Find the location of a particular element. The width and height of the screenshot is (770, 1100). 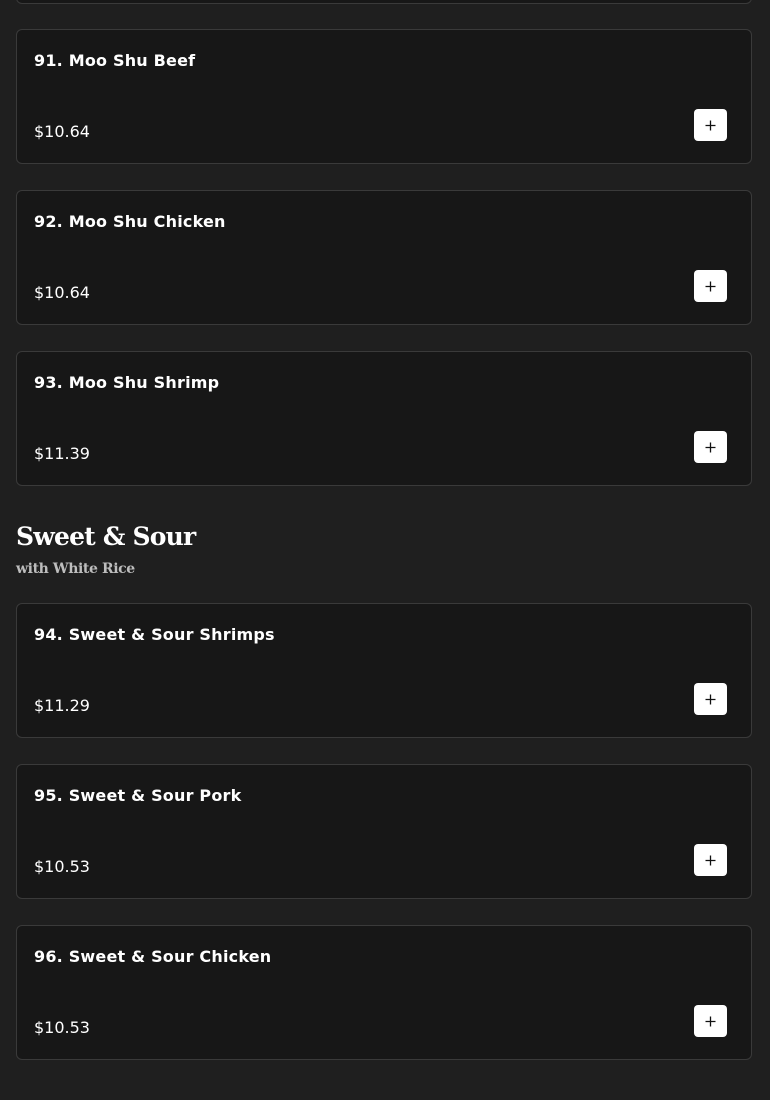

menu-item-card: 95. Sweet & Sour Pork $10.53 is located at coordinates (384, 831).